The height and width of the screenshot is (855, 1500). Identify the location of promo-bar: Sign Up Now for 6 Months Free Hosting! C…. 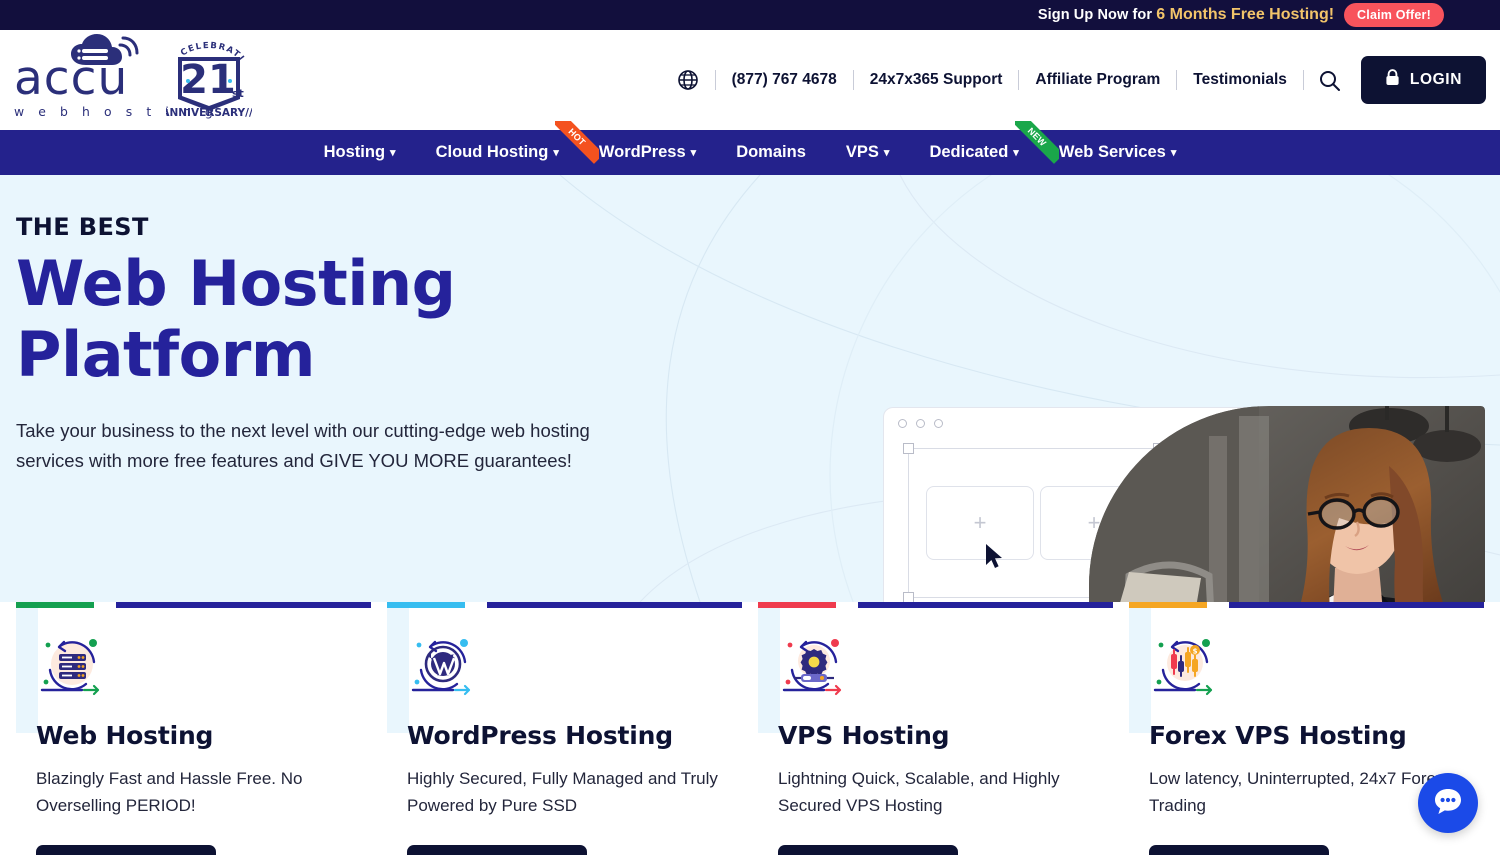
(750, 15).